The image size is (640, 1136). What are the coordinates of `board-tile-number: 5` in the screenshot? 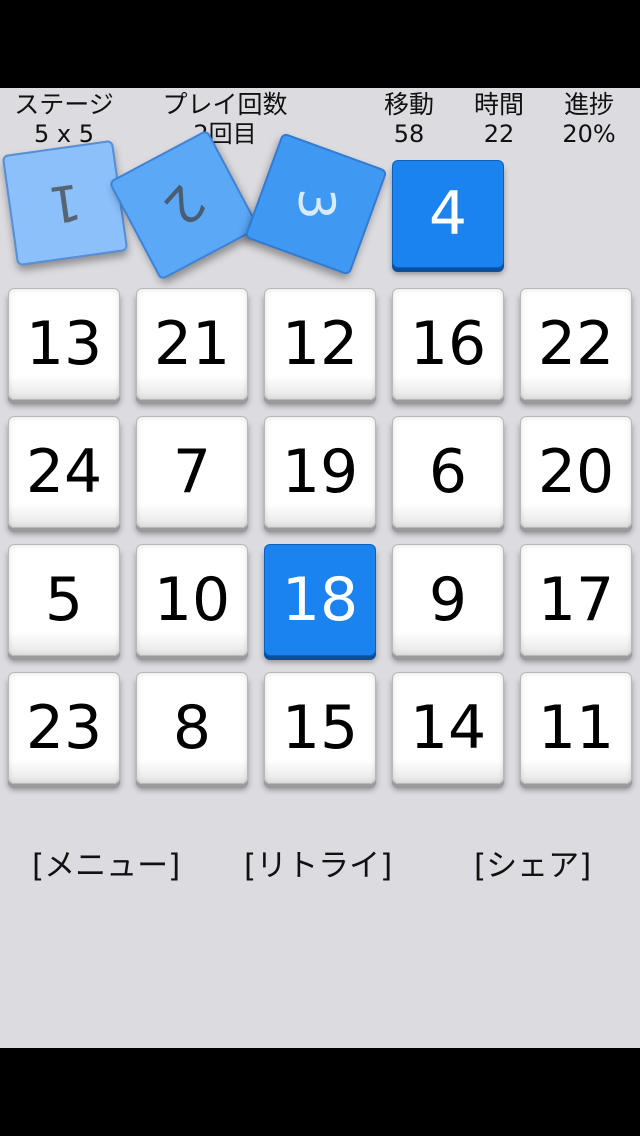 It's located at (64, 600).